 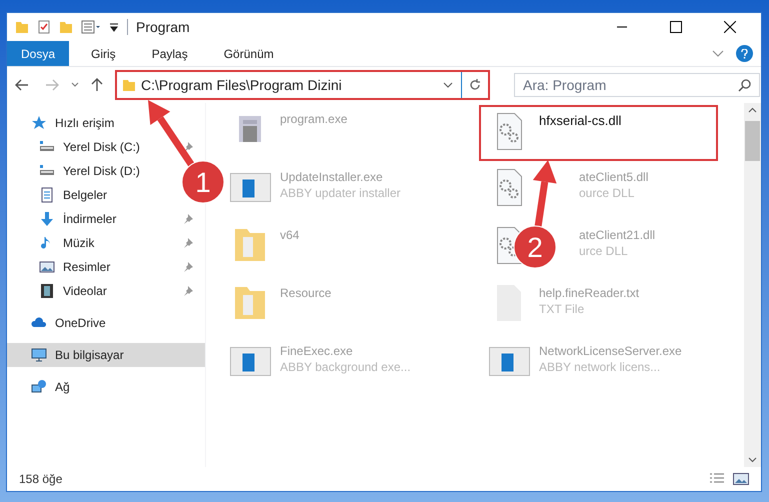 I want to click on back-icon, so click(x=22, y=85).